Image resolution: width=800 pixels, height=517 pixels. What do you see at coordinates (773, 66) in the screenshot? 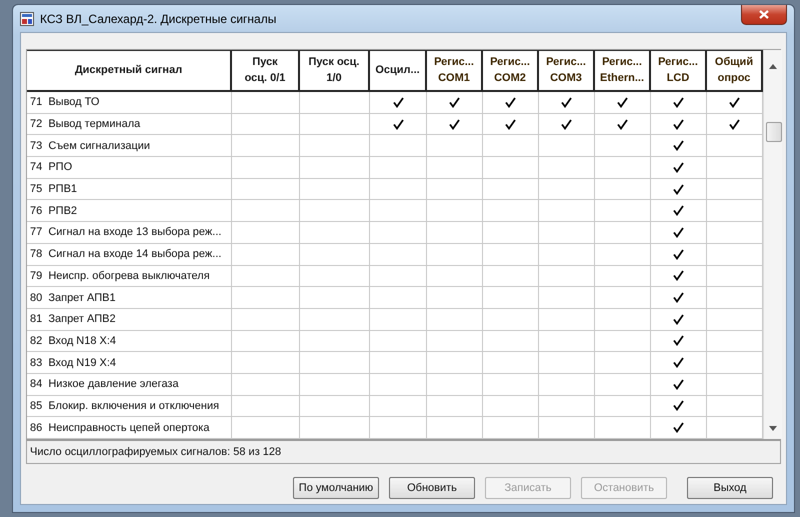
I see `scroll-up-icon` at bounding box center [773, 66].